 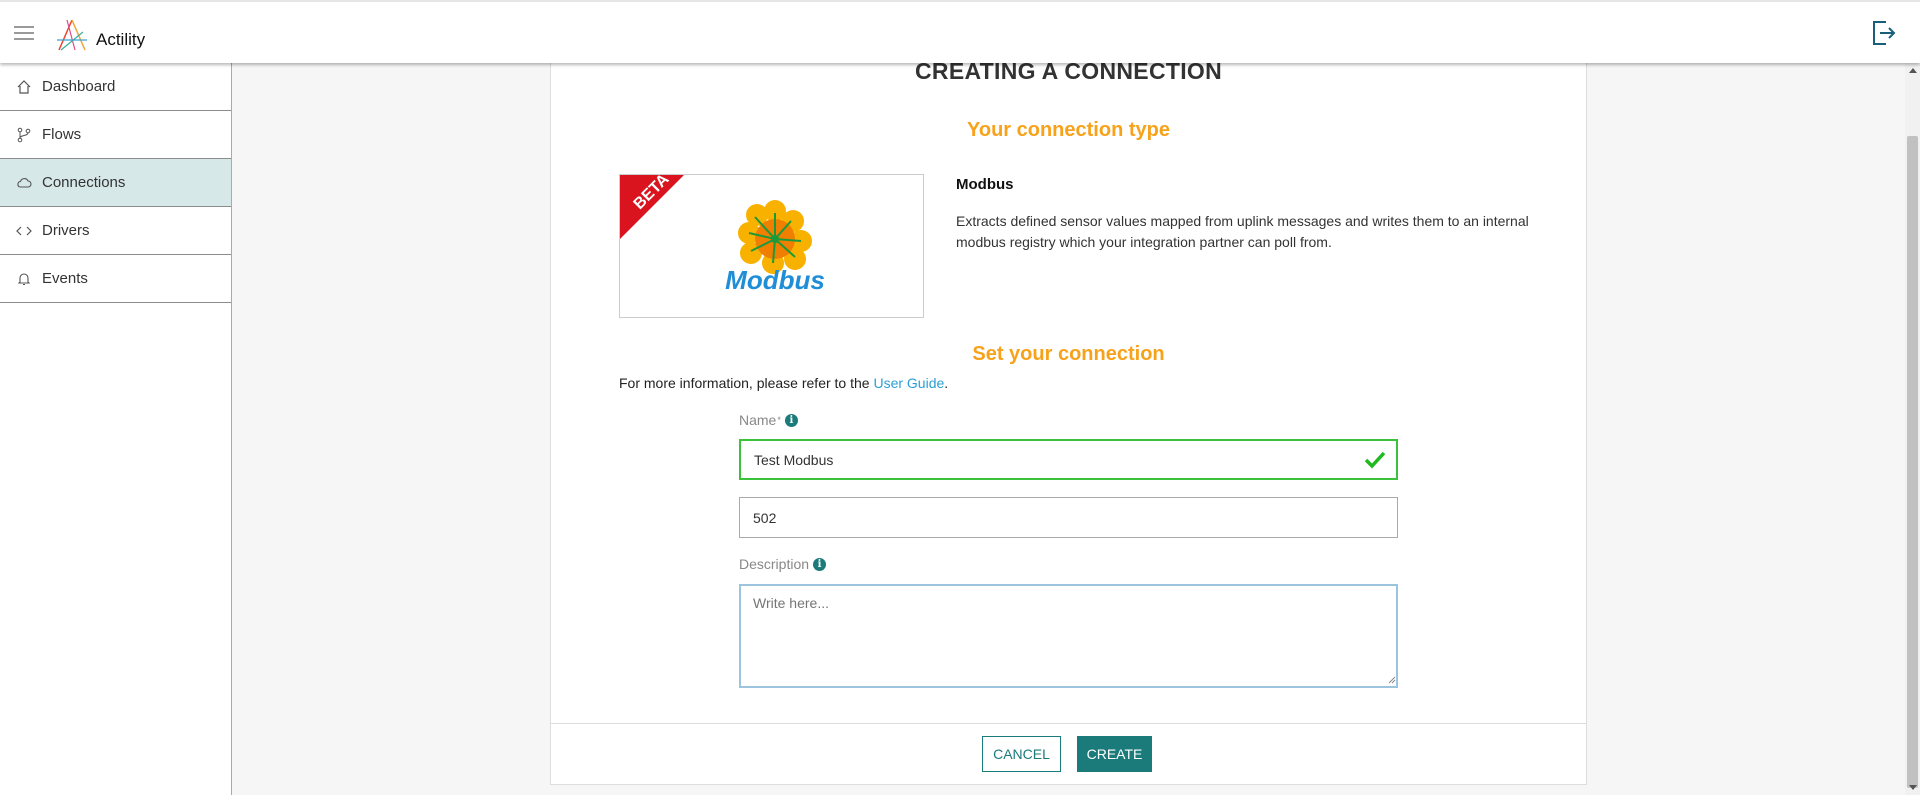 What do you see at coordinates (908, 383) in the screenshot?
I see `user-guide-link: User Guide` at bounding box center [908, 383].